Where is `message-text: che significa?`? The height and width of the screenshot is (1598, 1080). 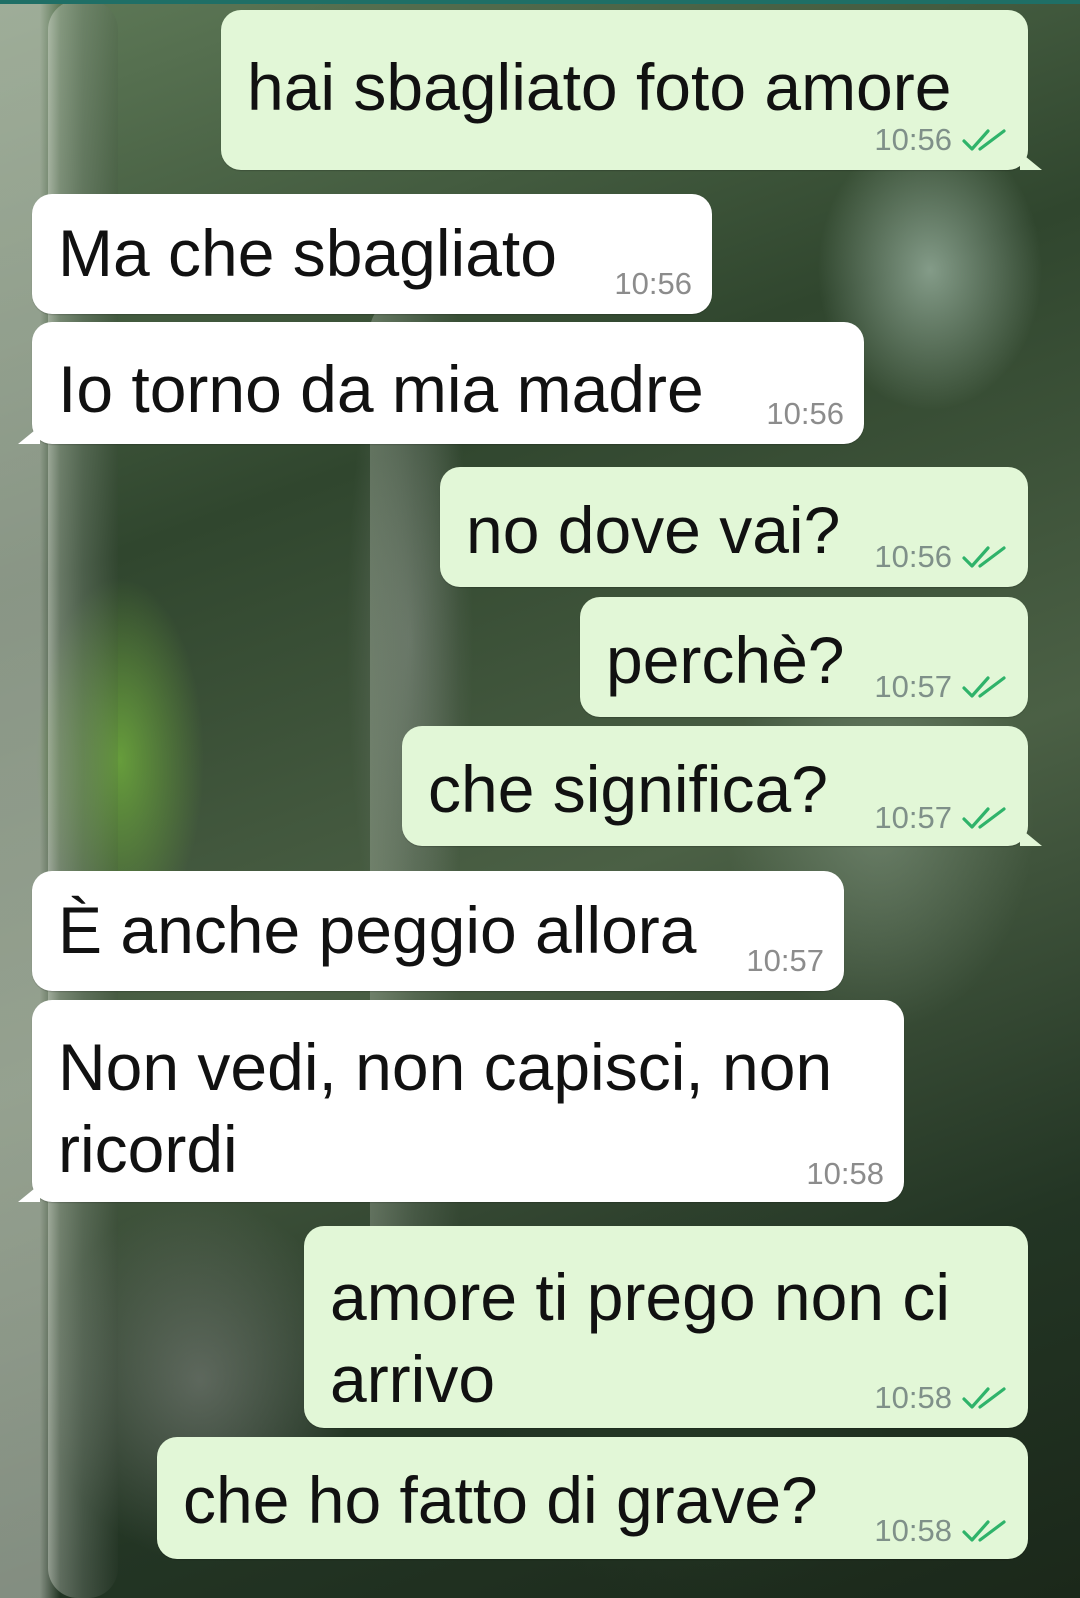
message-text: che significa? is located at coordinates (628, 789).